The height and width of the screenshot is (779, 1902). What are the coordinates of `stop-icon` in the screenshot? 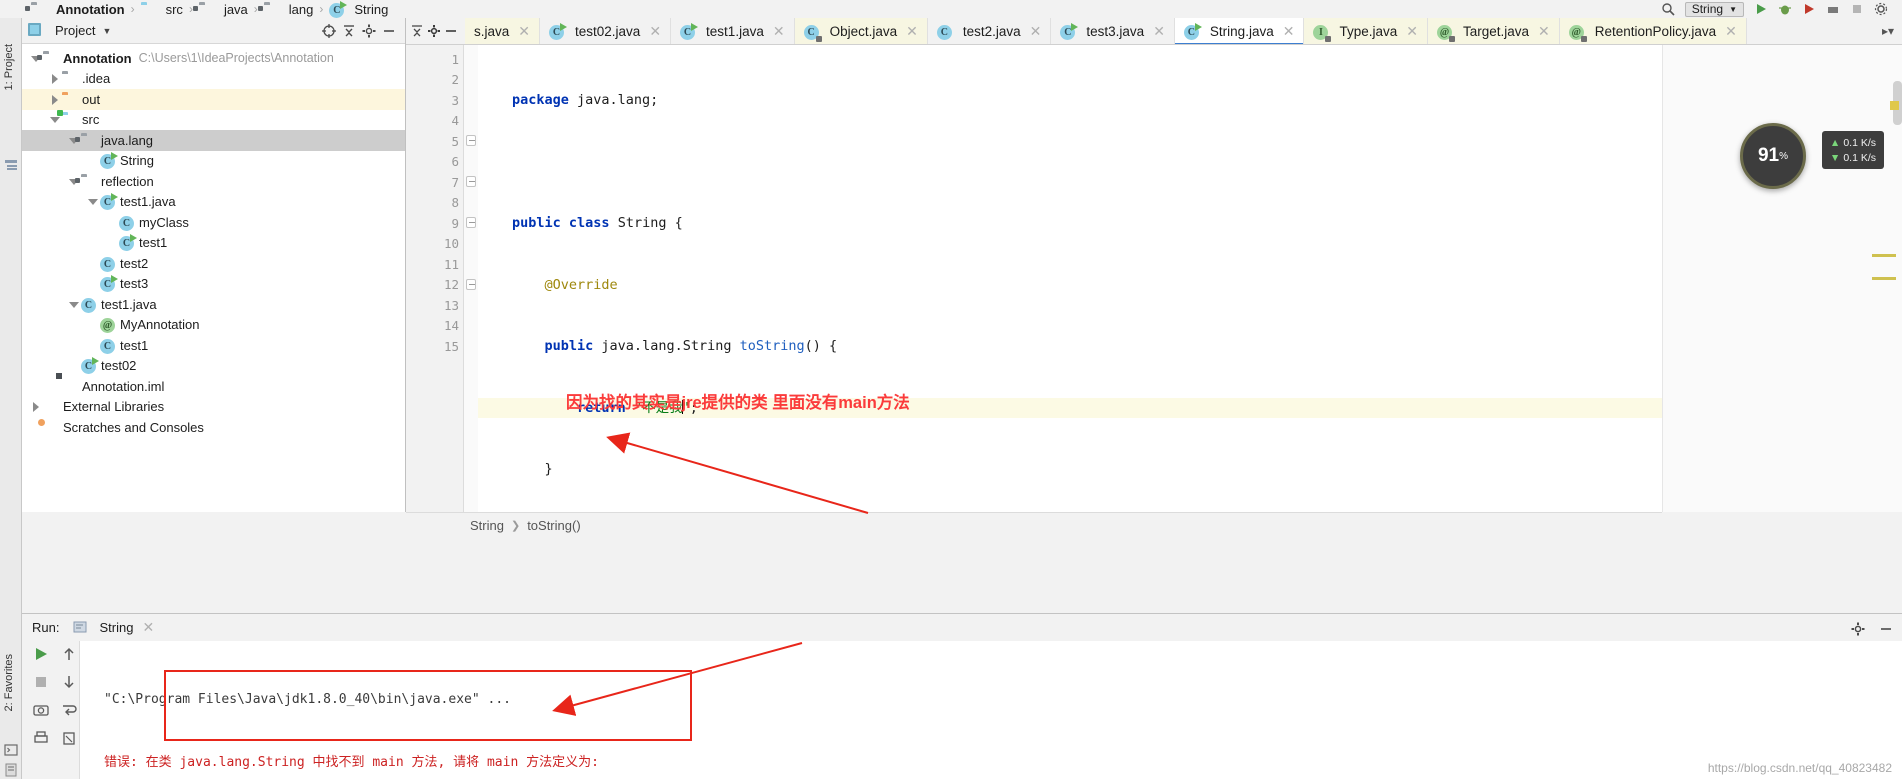 It's located at (1857, 9).